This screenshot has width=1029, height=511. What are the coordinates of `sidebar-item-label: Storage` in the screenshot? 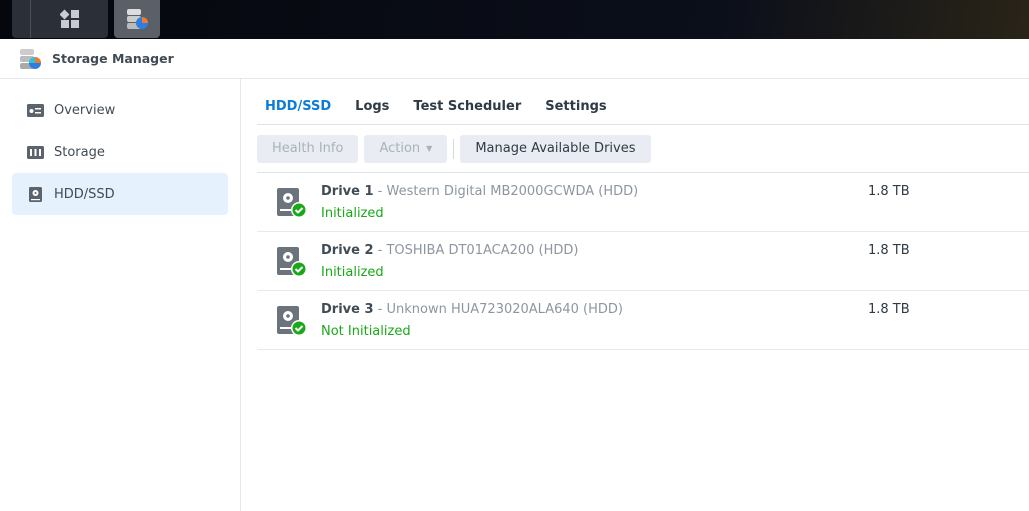 It's located at (79, 152).